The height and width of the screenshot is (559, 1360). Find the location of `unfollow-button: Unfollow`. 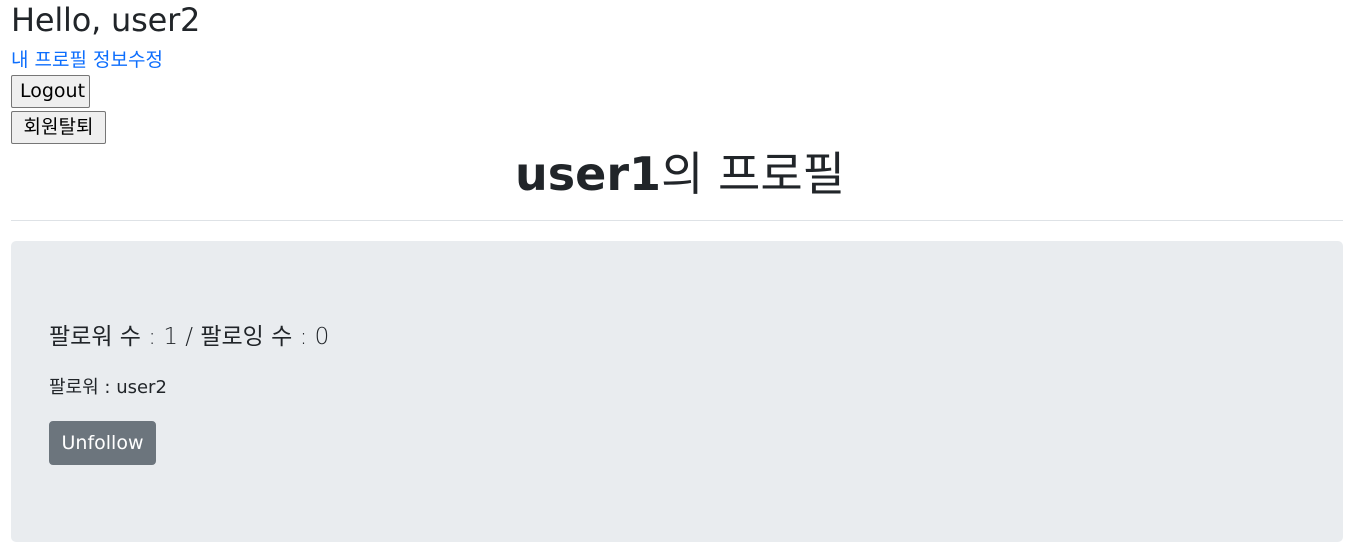

unfollow-button: Unfollow is located at coordinates (102, 443).